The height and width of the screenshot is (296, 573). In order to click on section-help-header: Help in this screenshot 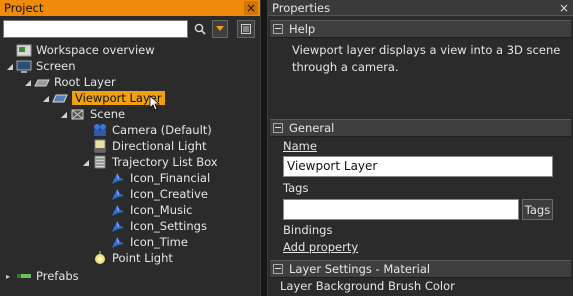, I will do `click(420, 29)`.